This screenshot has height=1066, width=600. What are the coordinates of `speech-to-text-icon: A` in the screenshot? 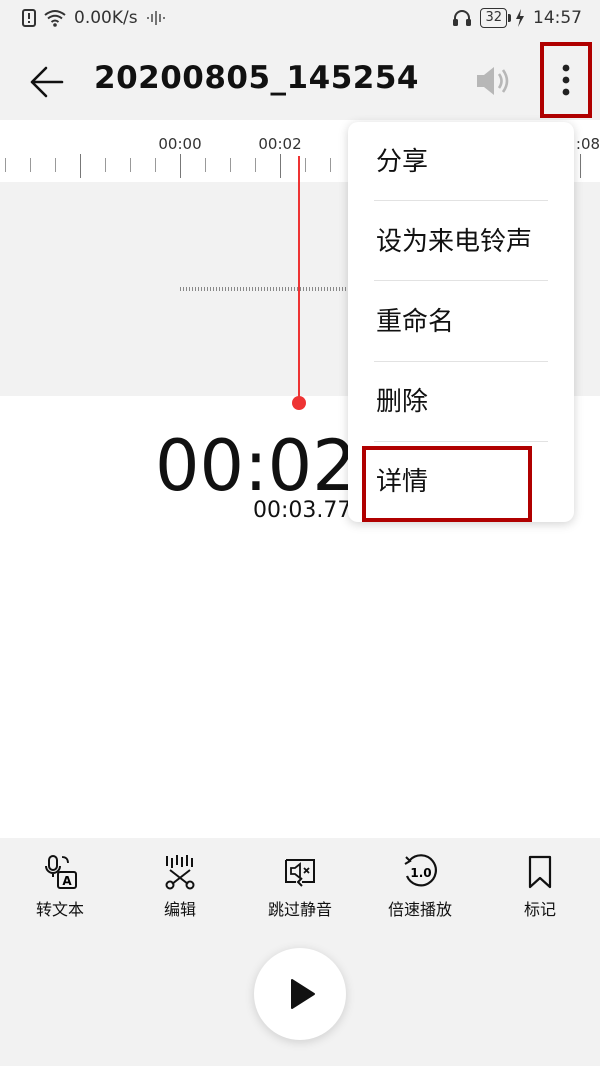 It's located at (61, 872).